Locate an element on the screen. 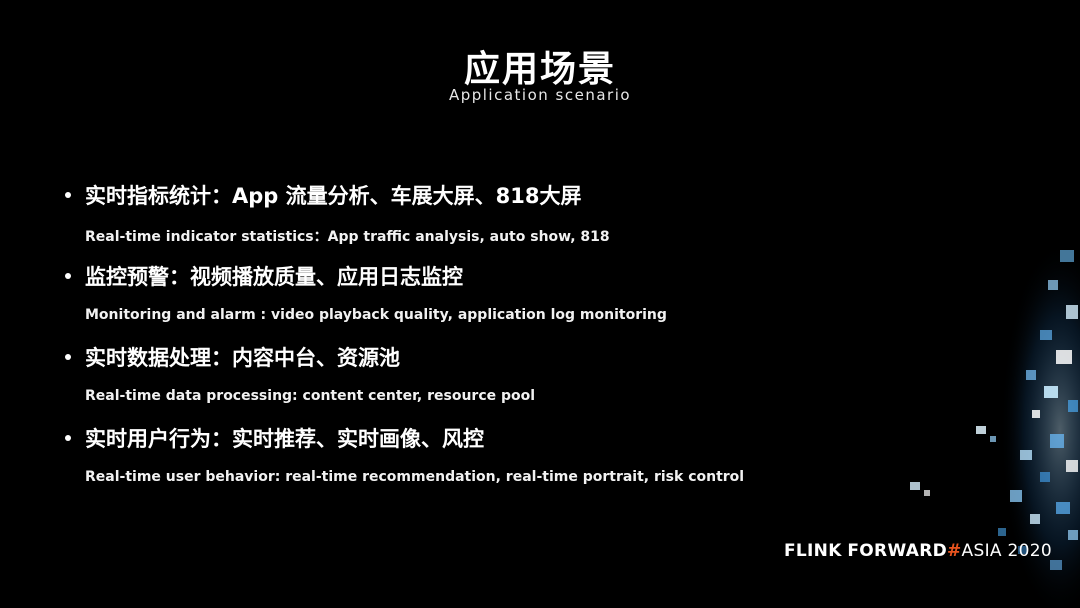 The image size is (1080, 608). scenario-title-zh: 监控预警：视频播放质量、应用日志监控 is located at coordinates (274, 277).